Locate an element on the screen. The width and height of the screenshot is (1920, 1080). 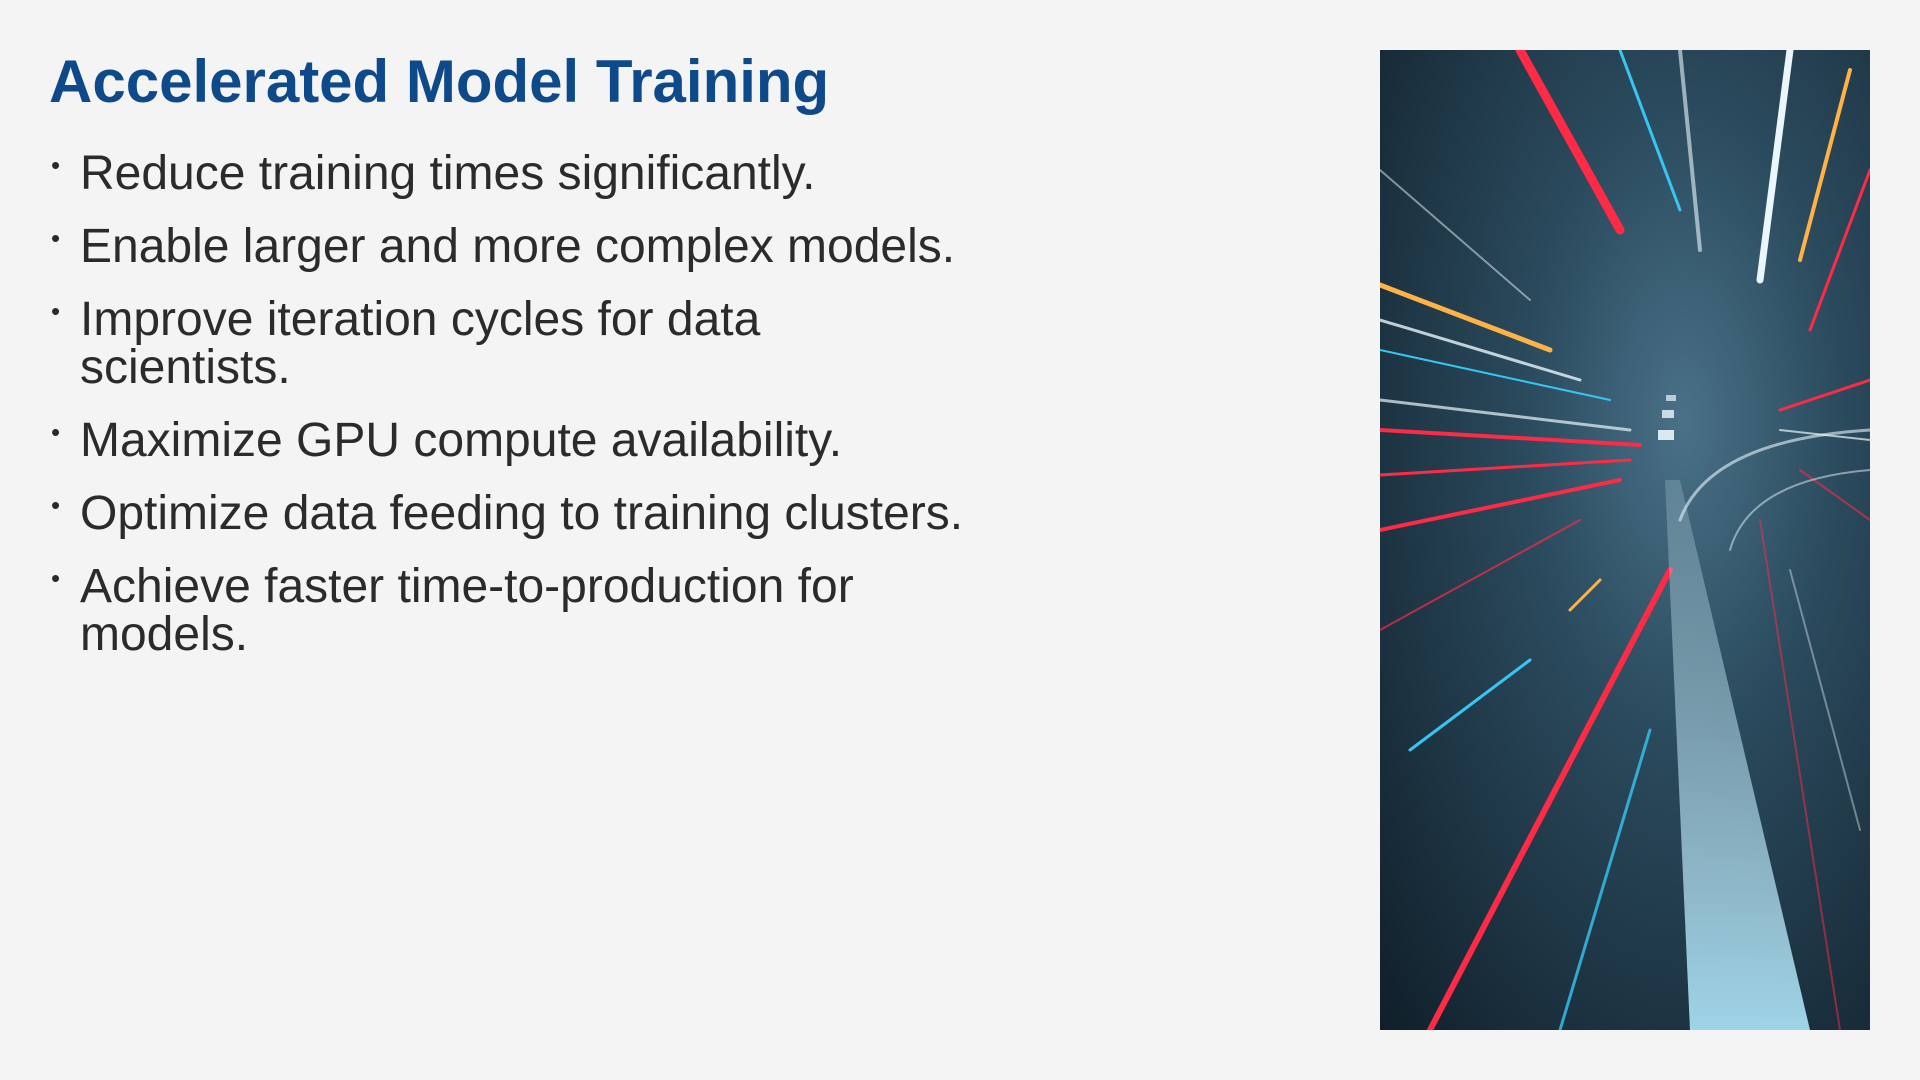
slide-title: Accelerated Model Training is located at coordinates (439, 81).